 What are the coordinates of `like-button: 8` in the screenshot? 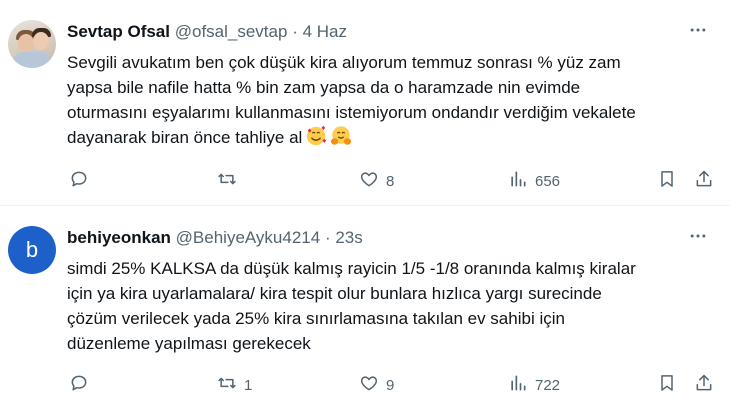 It's located at (376, 181).